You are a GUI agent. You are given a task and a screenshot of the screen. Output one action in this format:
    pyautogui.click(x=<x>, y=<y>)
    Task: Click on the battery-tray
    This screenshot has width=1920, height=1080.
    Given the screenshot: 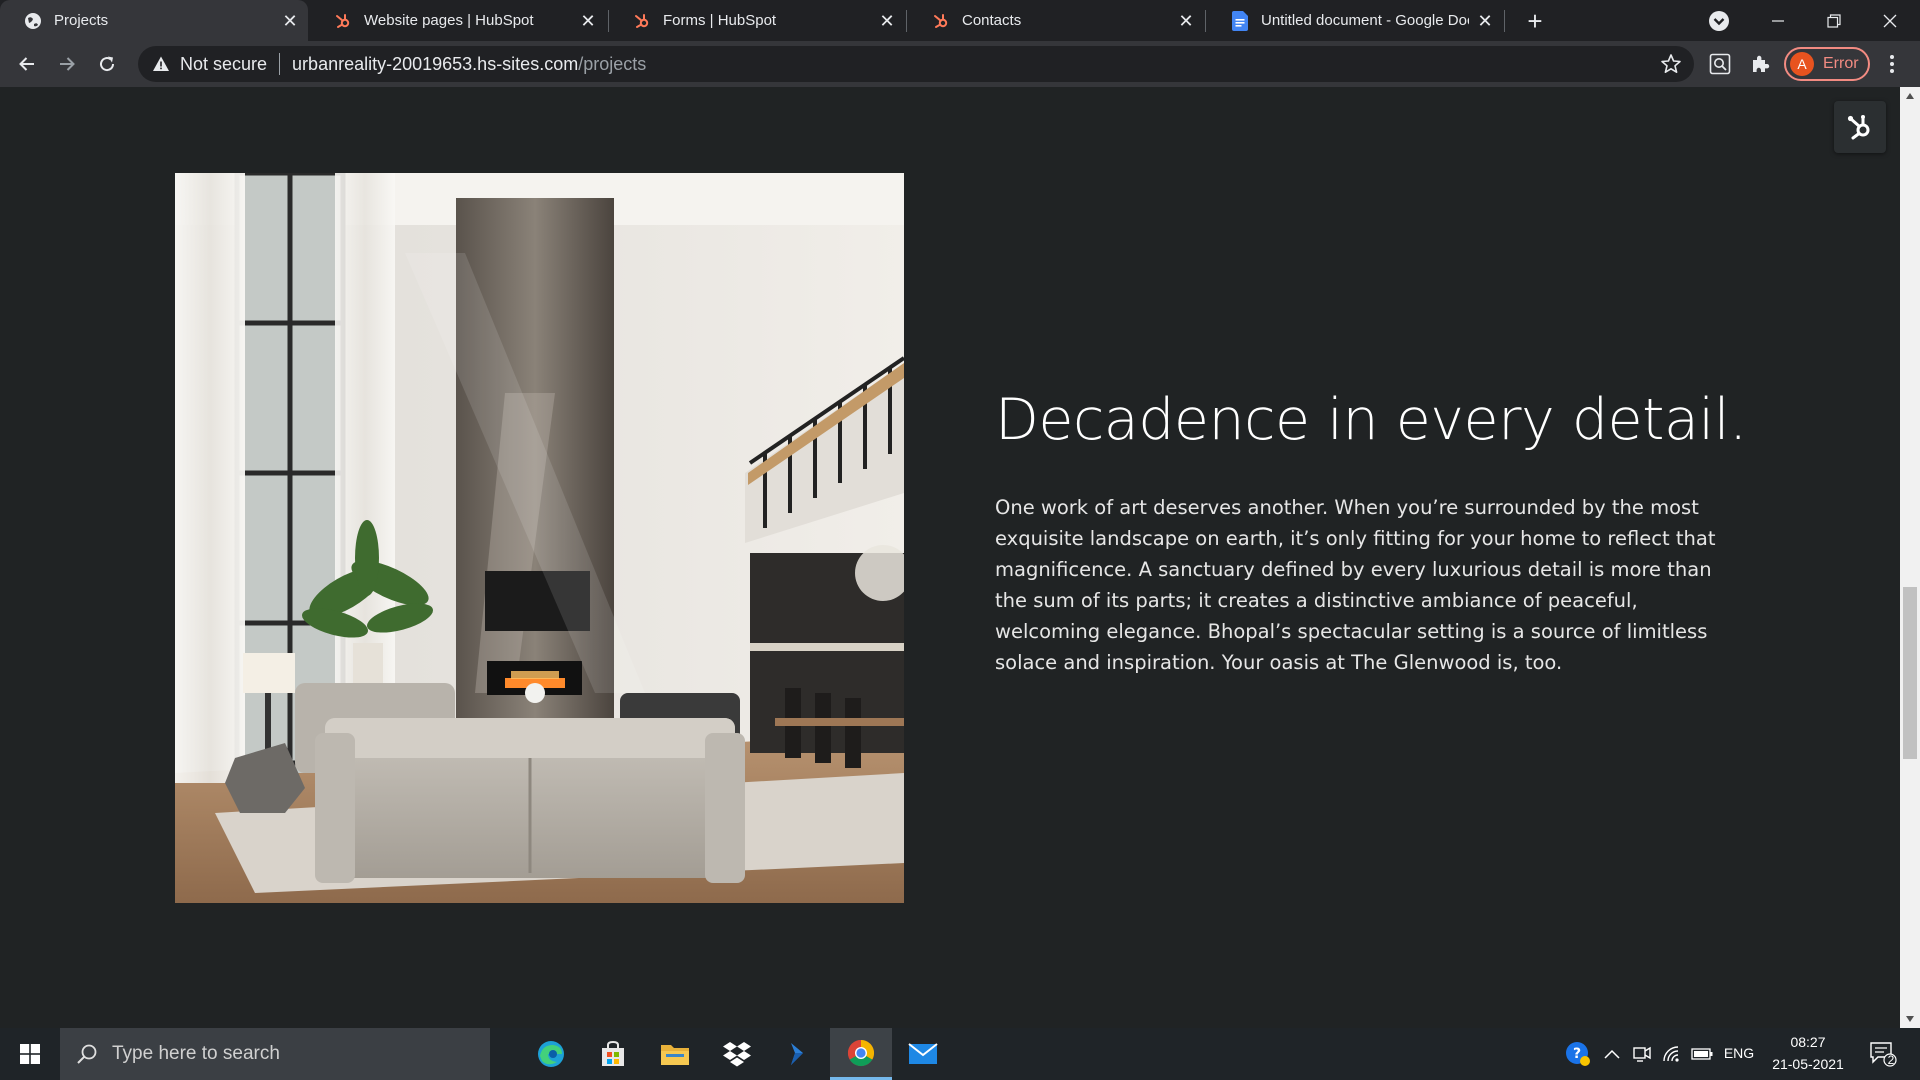 What is the action you would take?
    pyautogui.click(x=1702, y=1054)
    